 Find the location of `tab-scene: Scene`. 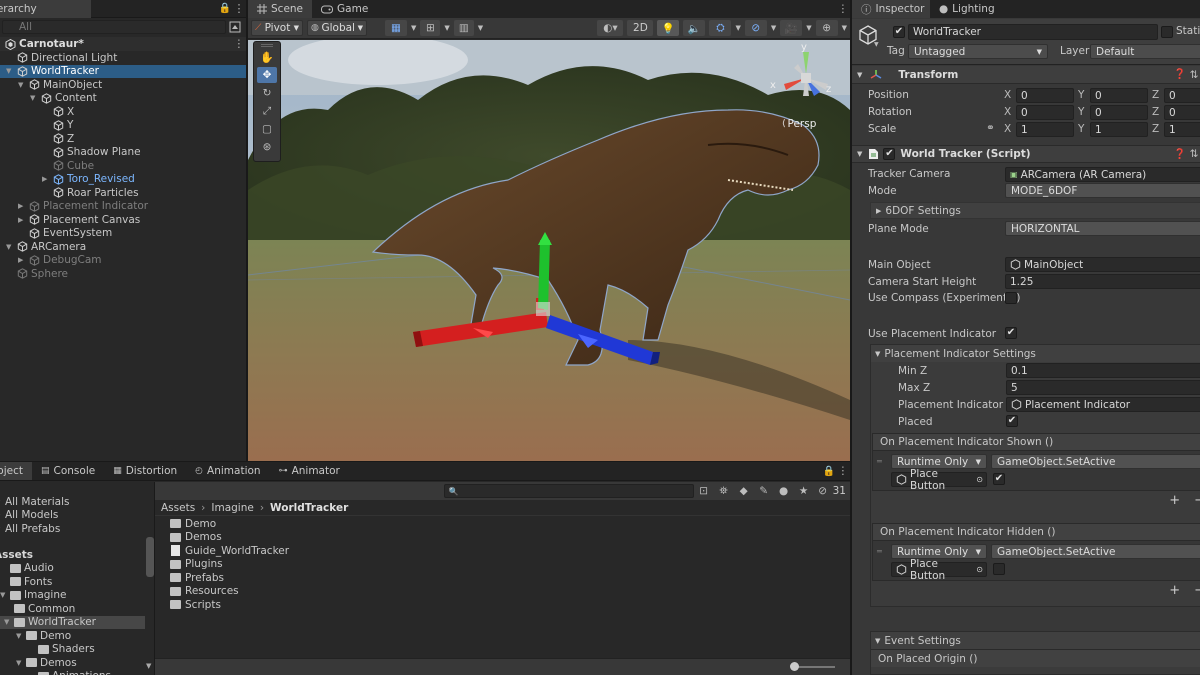

tab-scene: Scene is located at coordinates (280, 9).